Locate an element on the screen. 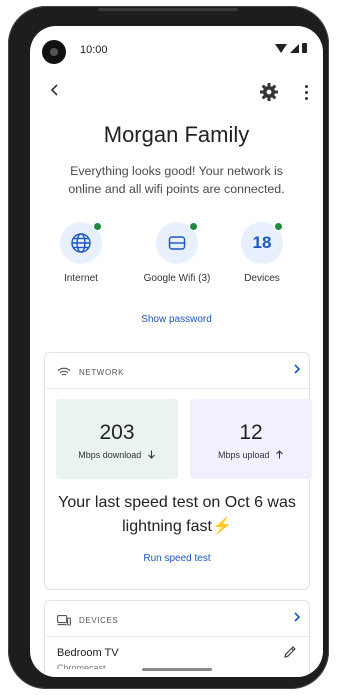 The width and height of the screenshot is (337, 695). upload-arrow-icon is located at coordinates (279, 454).